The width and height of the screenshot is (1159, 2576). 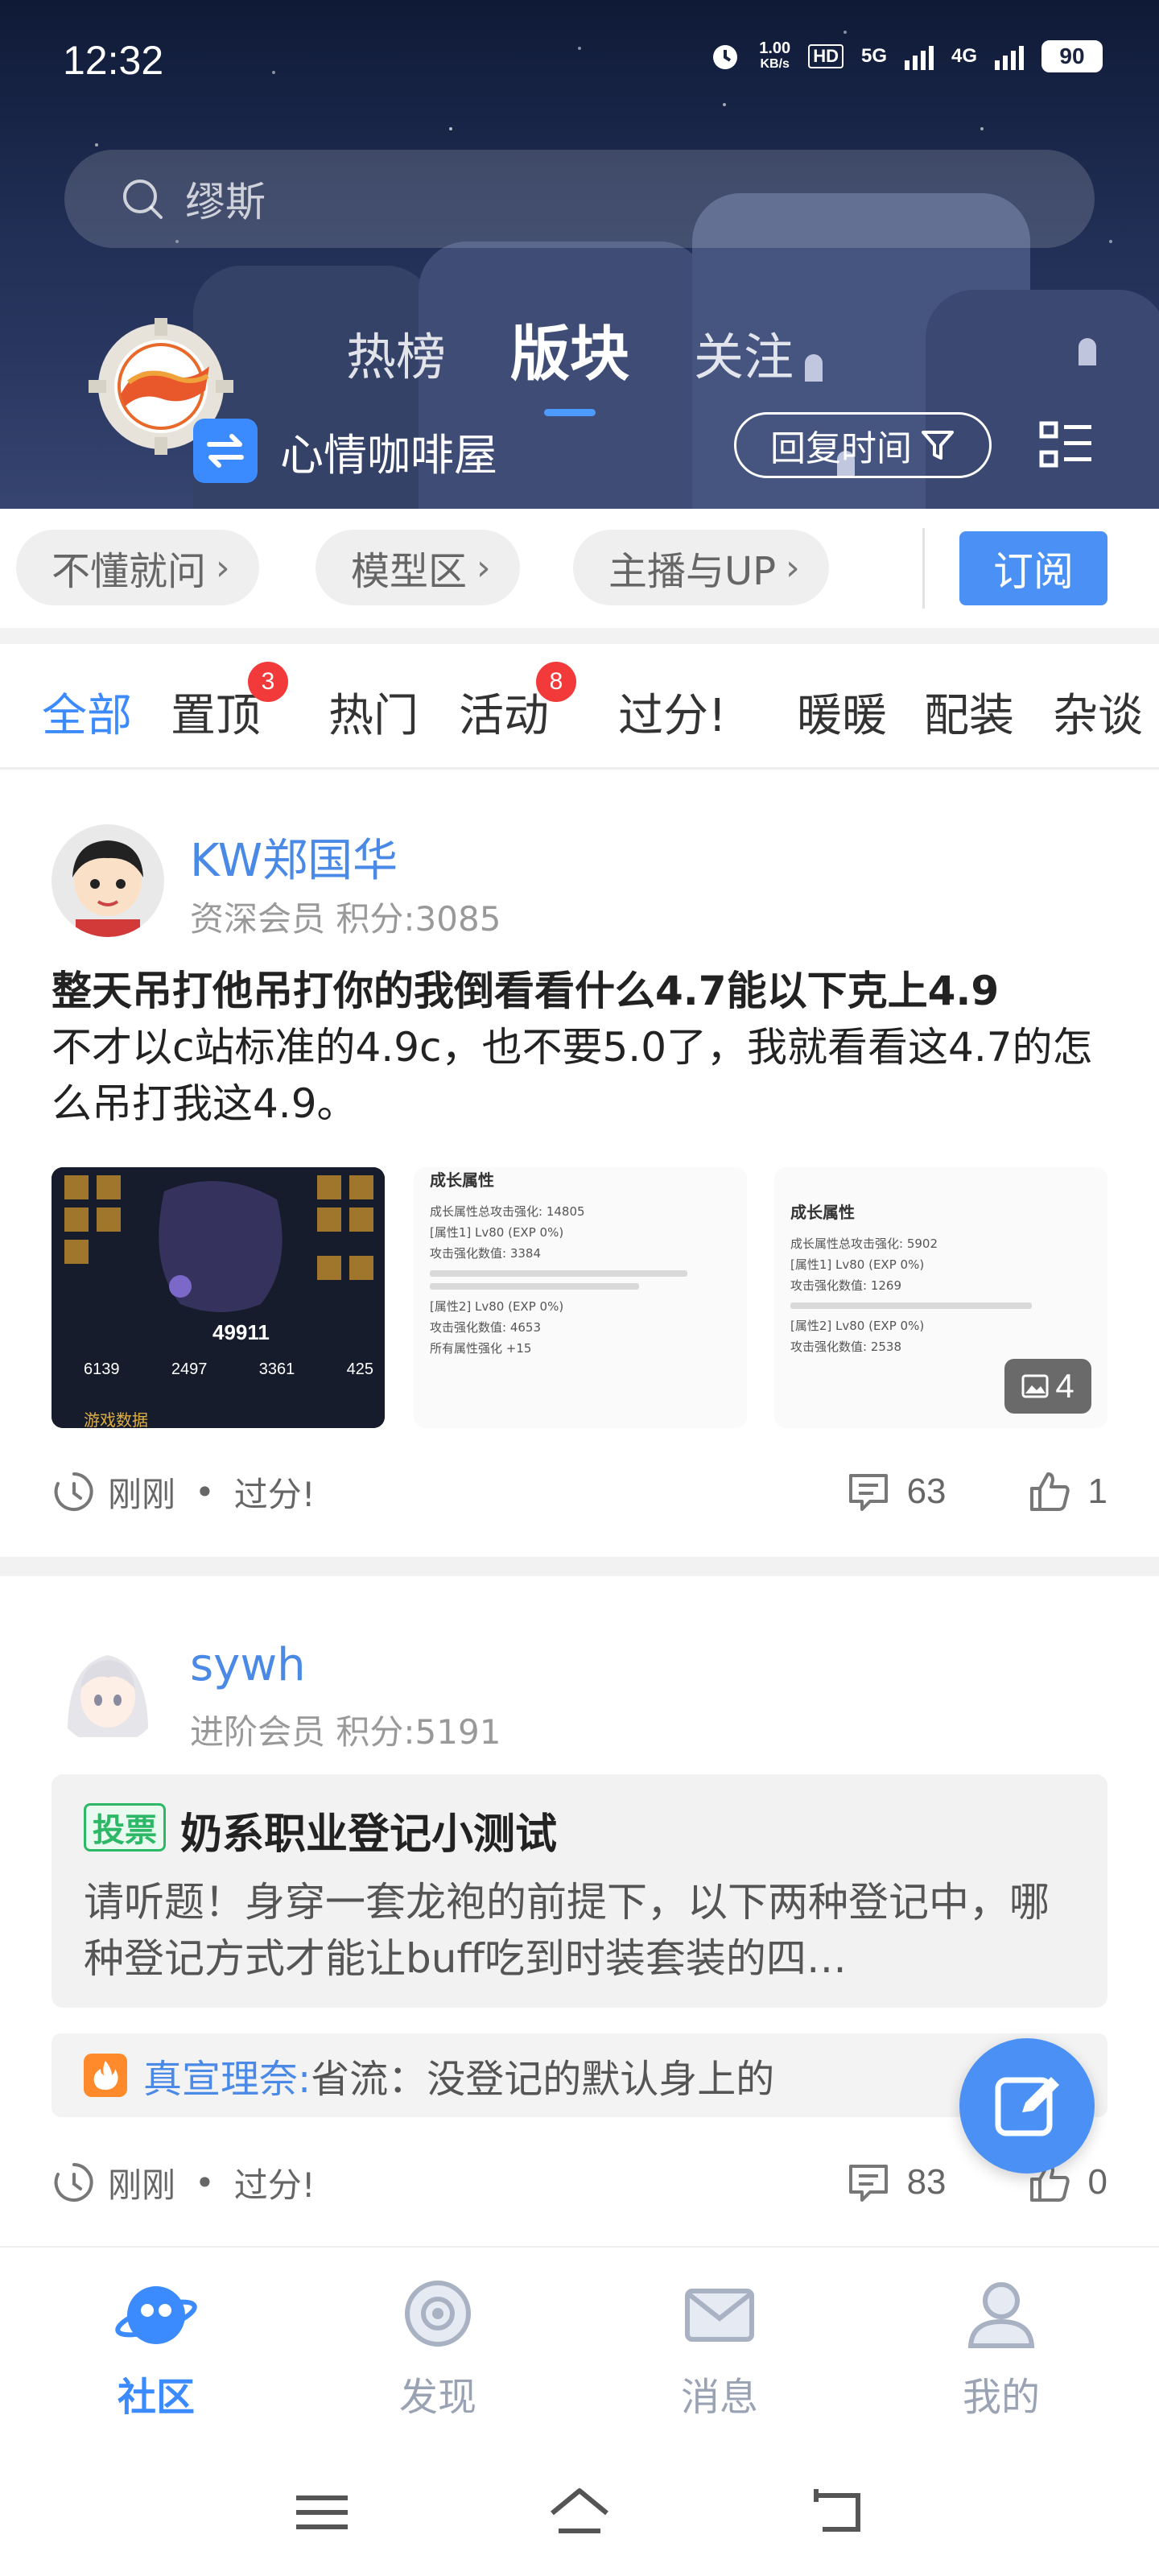 I want to click on status-bar: 12:32 1.00 KB/s HD 5G 4G 90, so click(x=579, y=60).